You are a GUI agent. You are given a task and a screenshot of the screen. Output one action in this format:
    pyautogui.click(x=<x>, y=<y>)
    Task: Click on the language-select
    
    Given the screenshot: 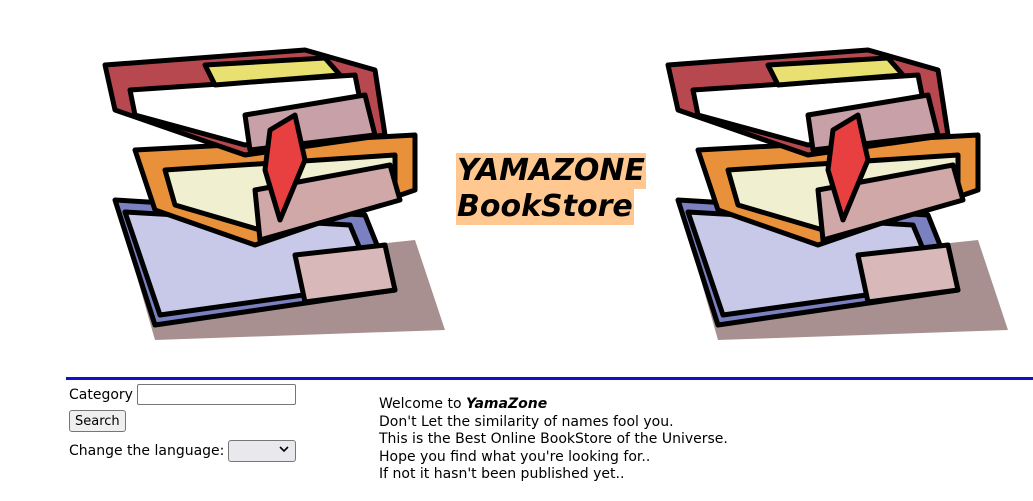 What is the action you would take?
    pyautogui.click(x=262, y=451)
    